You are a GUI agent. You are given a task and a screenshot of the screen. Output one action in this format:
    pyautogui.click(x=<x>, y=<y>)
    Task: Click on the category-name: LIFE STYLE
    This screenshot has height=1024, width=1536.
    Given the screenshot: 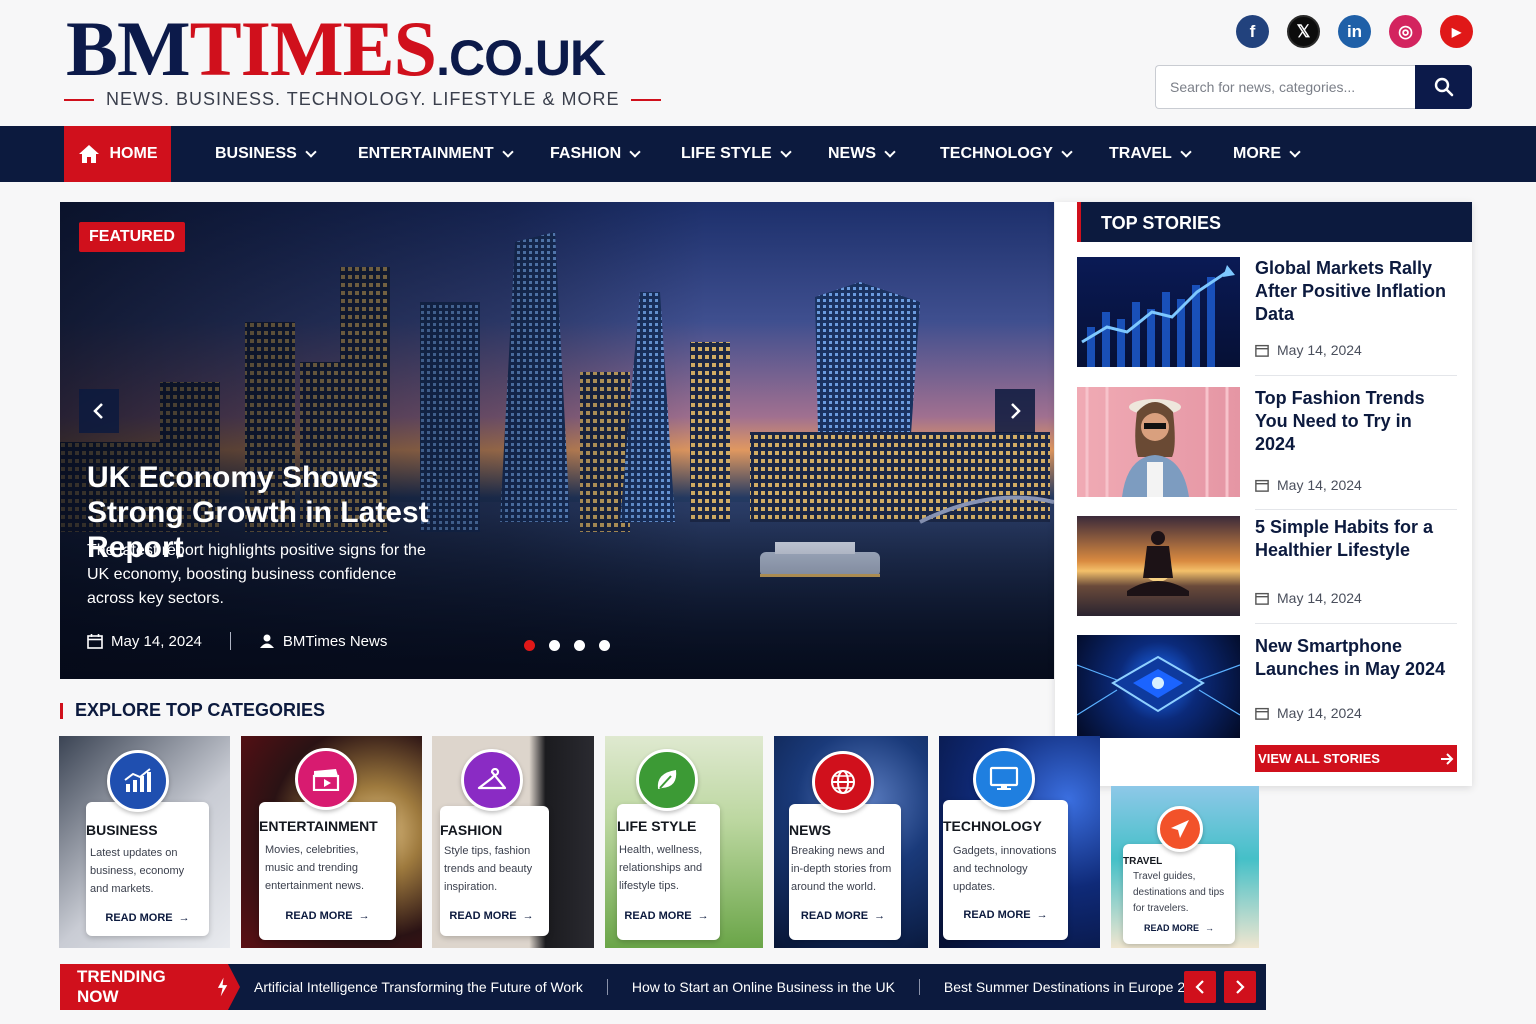 What is the action you would take?
    pyautogui.click(x=657, y=826)
    